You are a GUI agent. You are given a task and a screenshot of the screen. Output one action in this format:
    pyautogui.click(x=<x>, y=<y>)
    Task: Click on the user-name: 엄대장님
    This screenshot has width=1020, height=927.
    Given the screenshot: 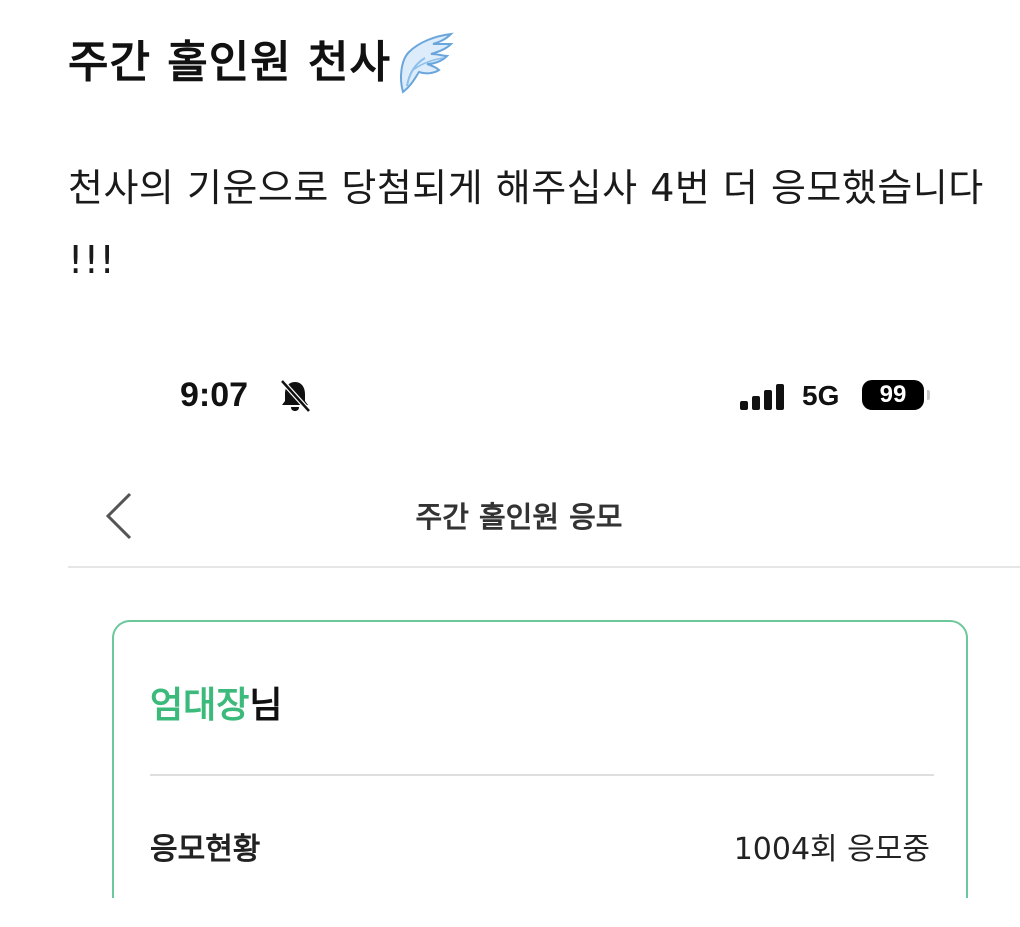 What is the action you would take?
    pyautogui.click(x=216, y=702)
    